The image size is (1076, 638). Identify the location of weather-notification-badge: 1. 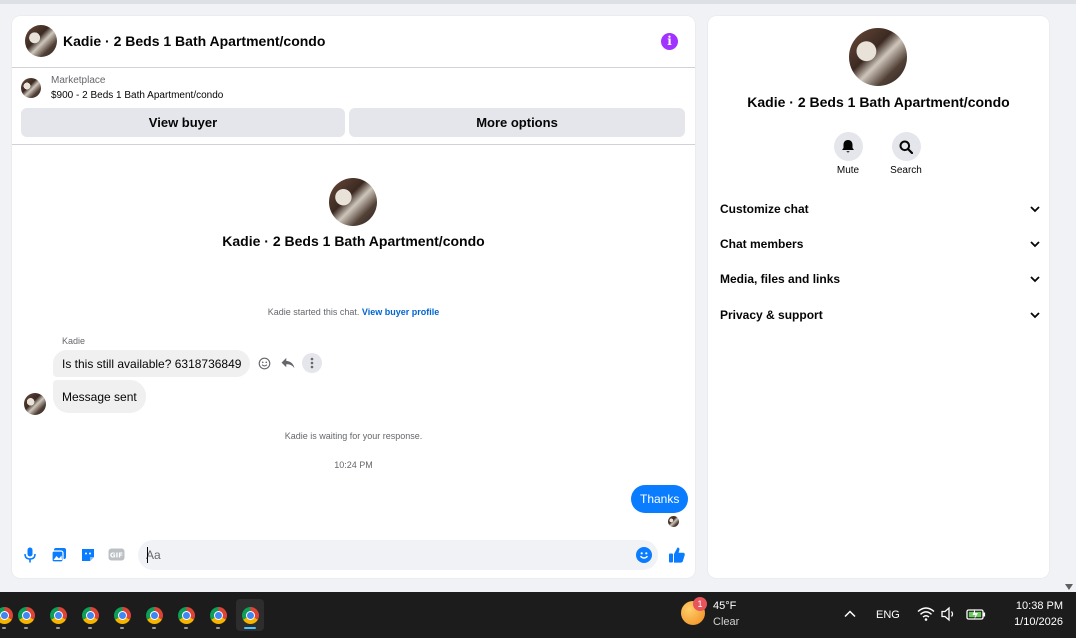
(700, 604).